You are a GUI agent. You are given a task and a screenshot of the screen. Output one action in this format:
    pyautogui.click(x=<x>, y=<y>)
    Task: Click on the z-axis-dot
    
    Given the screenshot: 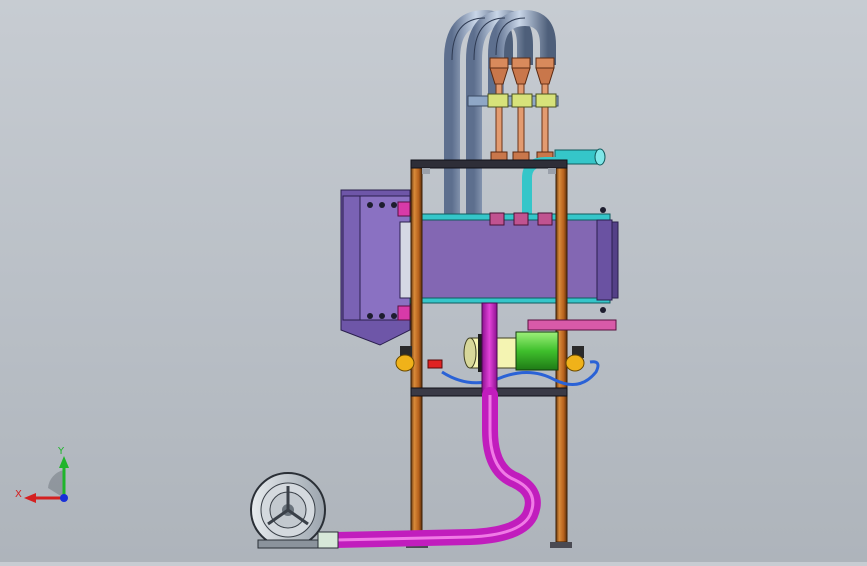 What is the action you would take?
    pyautogui.click(x=64, y=498)
    